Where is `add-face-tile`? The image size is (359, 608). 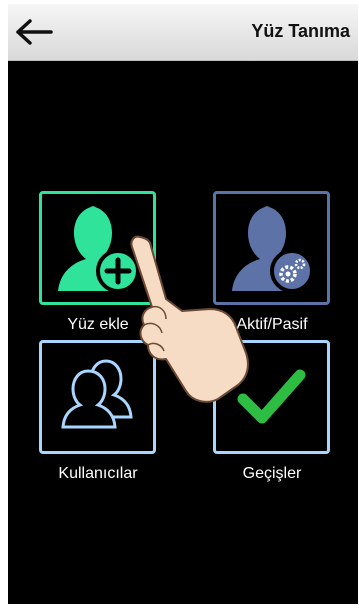
add-face-tile is located at coordinates (97, 248).